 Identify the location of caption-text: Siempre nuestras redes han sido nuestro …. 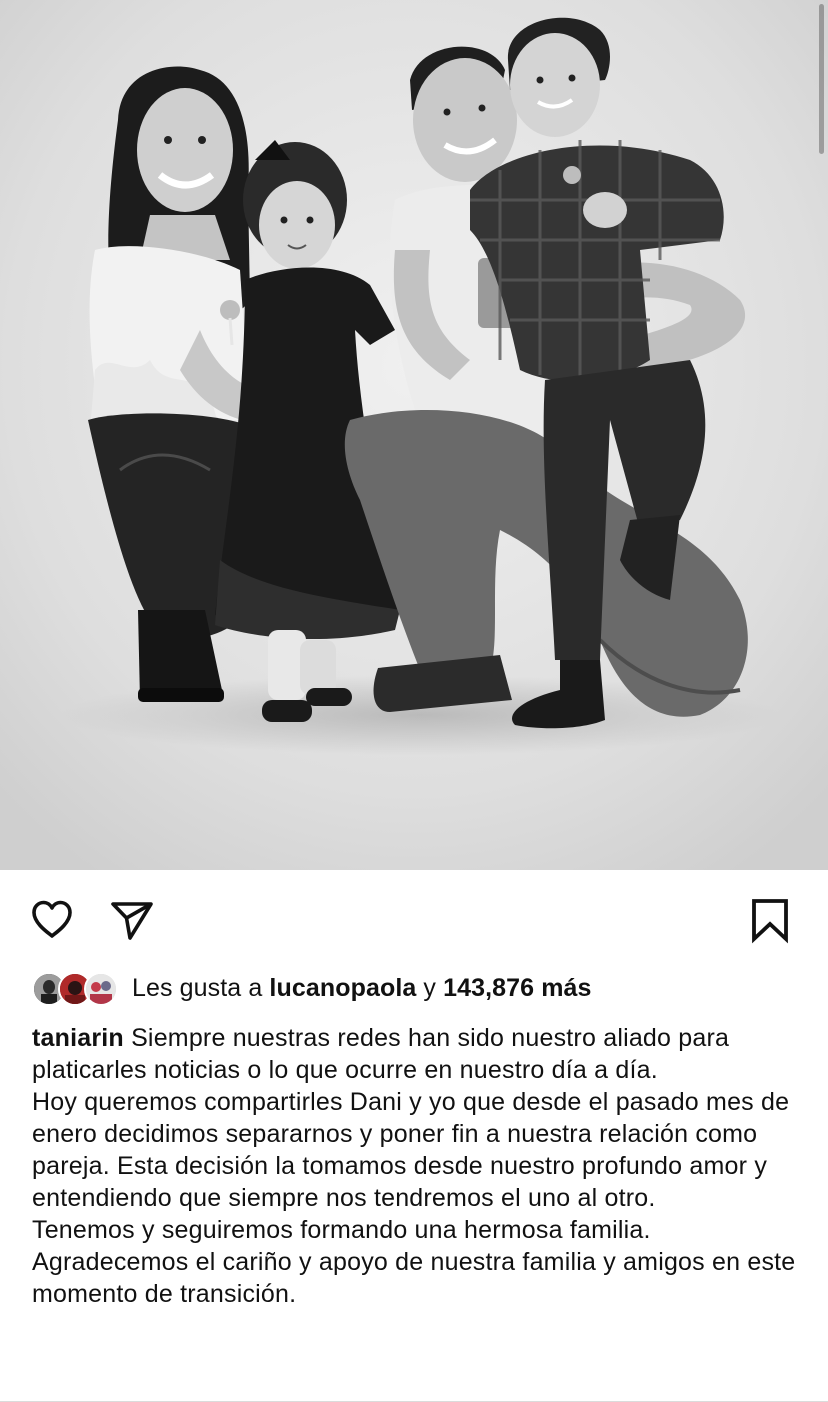
(381, 1054).